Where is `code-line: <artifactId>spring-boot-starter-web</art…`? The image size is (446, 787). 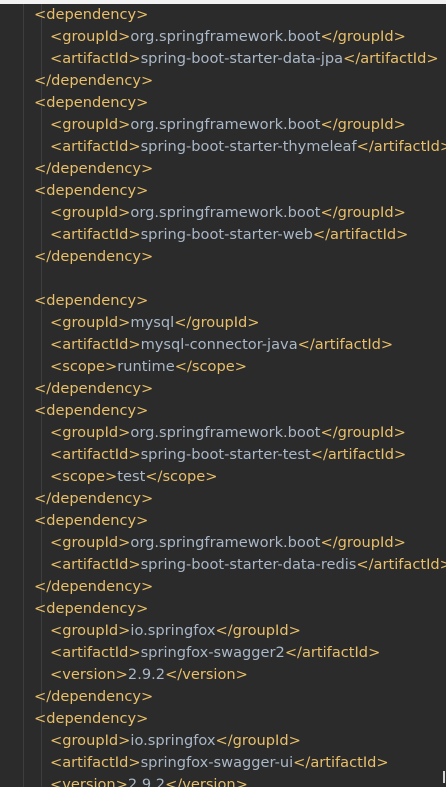
code-line: <artifactId>spring-boot-starter-web</art… is located at coordinates (229, 235).